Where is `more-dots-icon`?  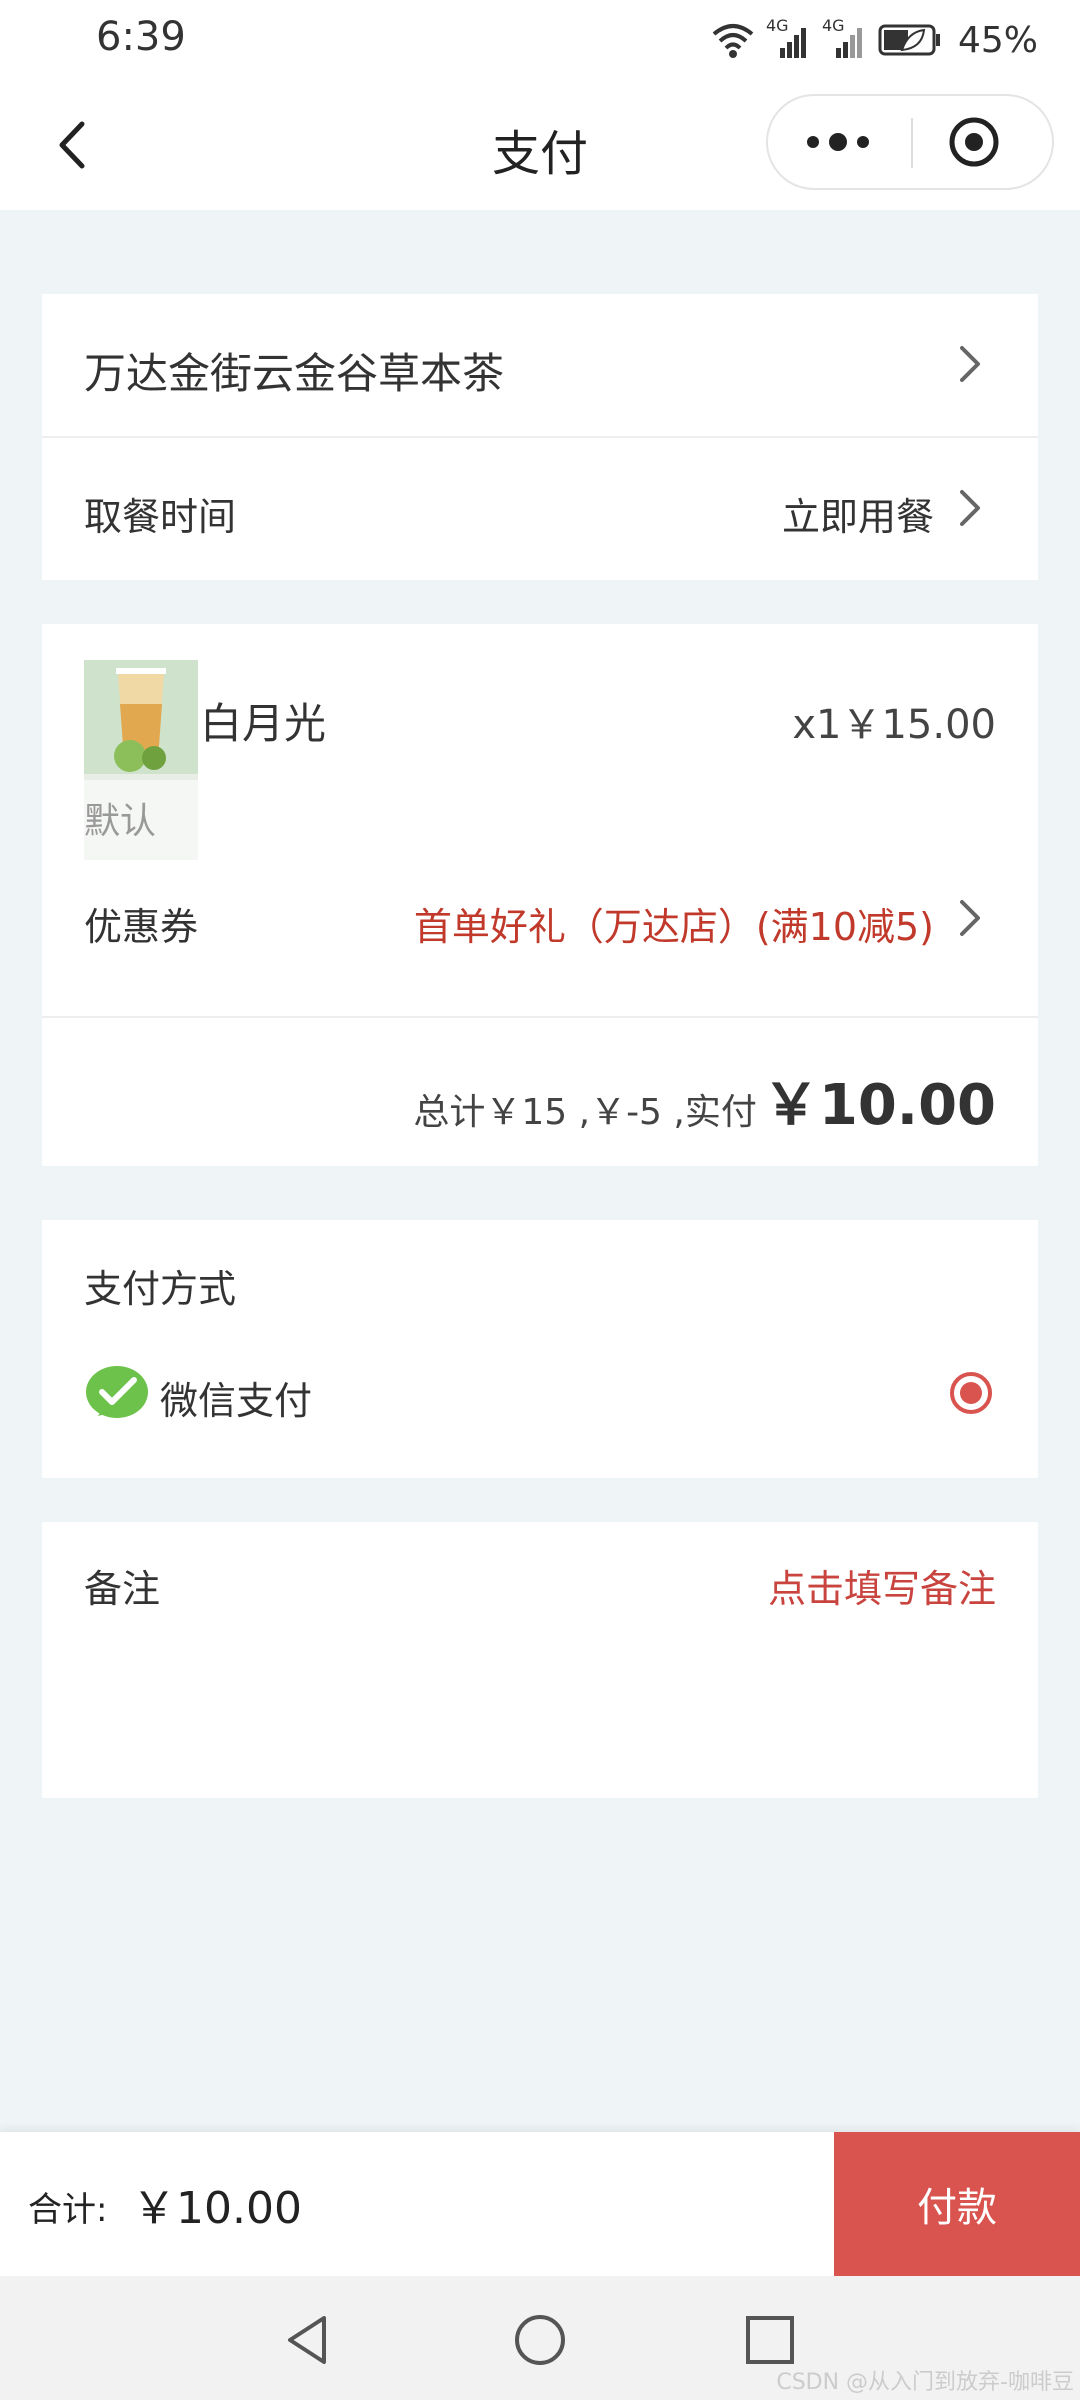
more-dots-icon is located at coordinates (838, 142).